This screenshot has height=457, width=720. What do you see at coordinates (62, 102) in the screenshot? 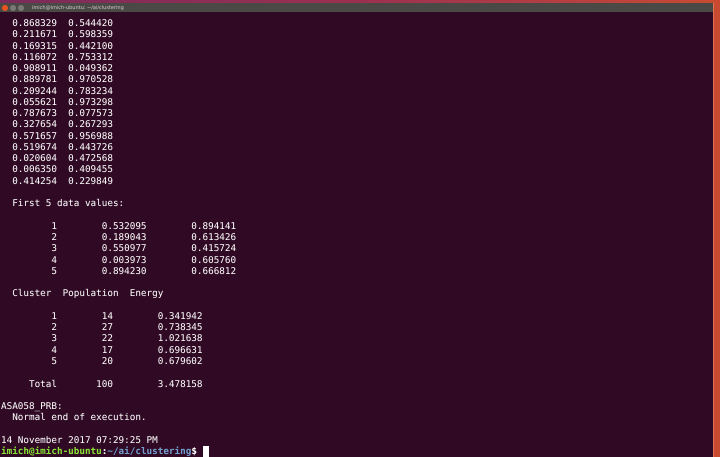
I see `terminal-line: 0.055621 0.973298` at bounding box center [62, 102].